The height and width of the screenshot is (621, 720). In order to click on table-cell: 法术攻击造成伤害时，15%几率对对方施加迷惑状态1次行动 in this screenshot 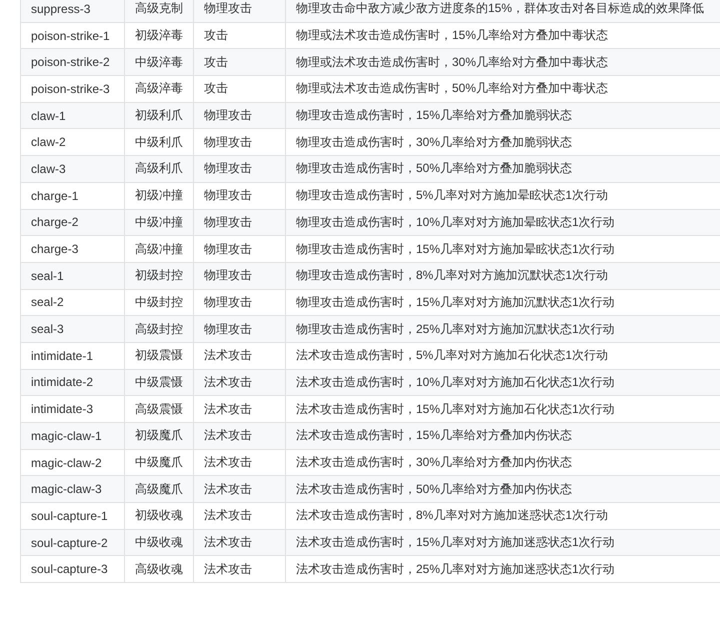, I will do `click(503, 542)`.